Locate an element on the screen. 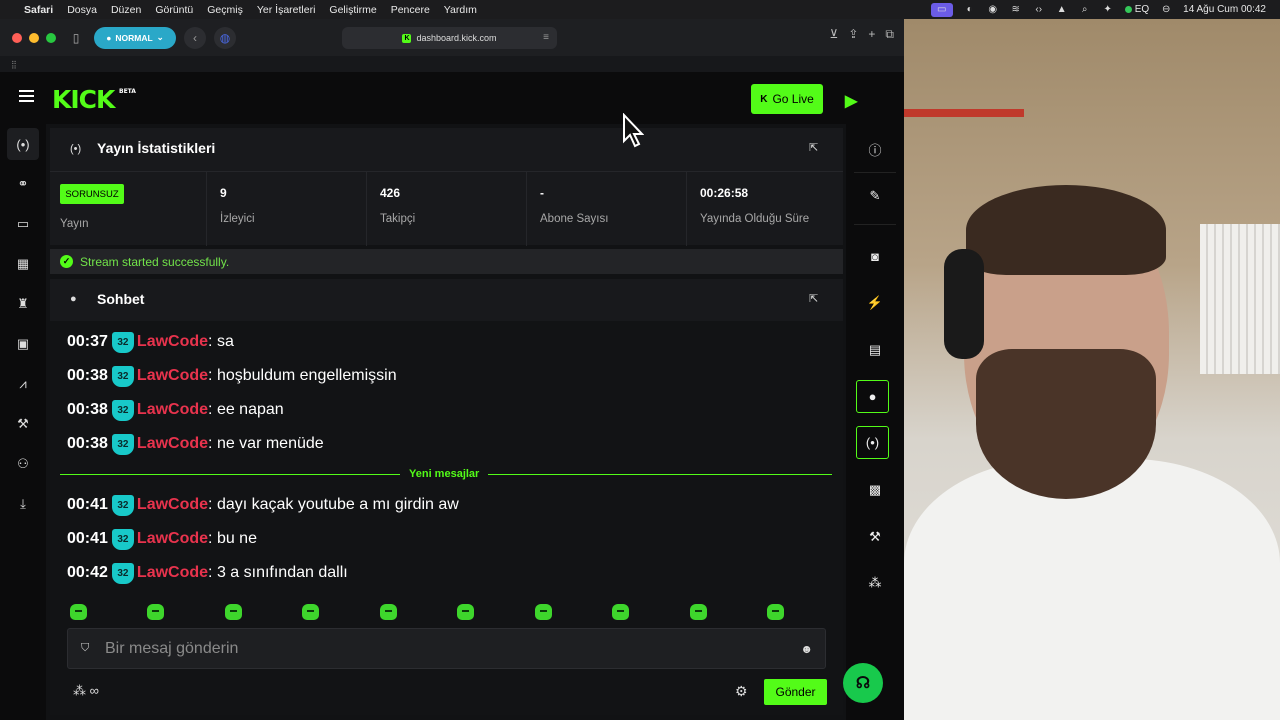  sparkle-icon: ✦ is located at coordinates (1108, 9).